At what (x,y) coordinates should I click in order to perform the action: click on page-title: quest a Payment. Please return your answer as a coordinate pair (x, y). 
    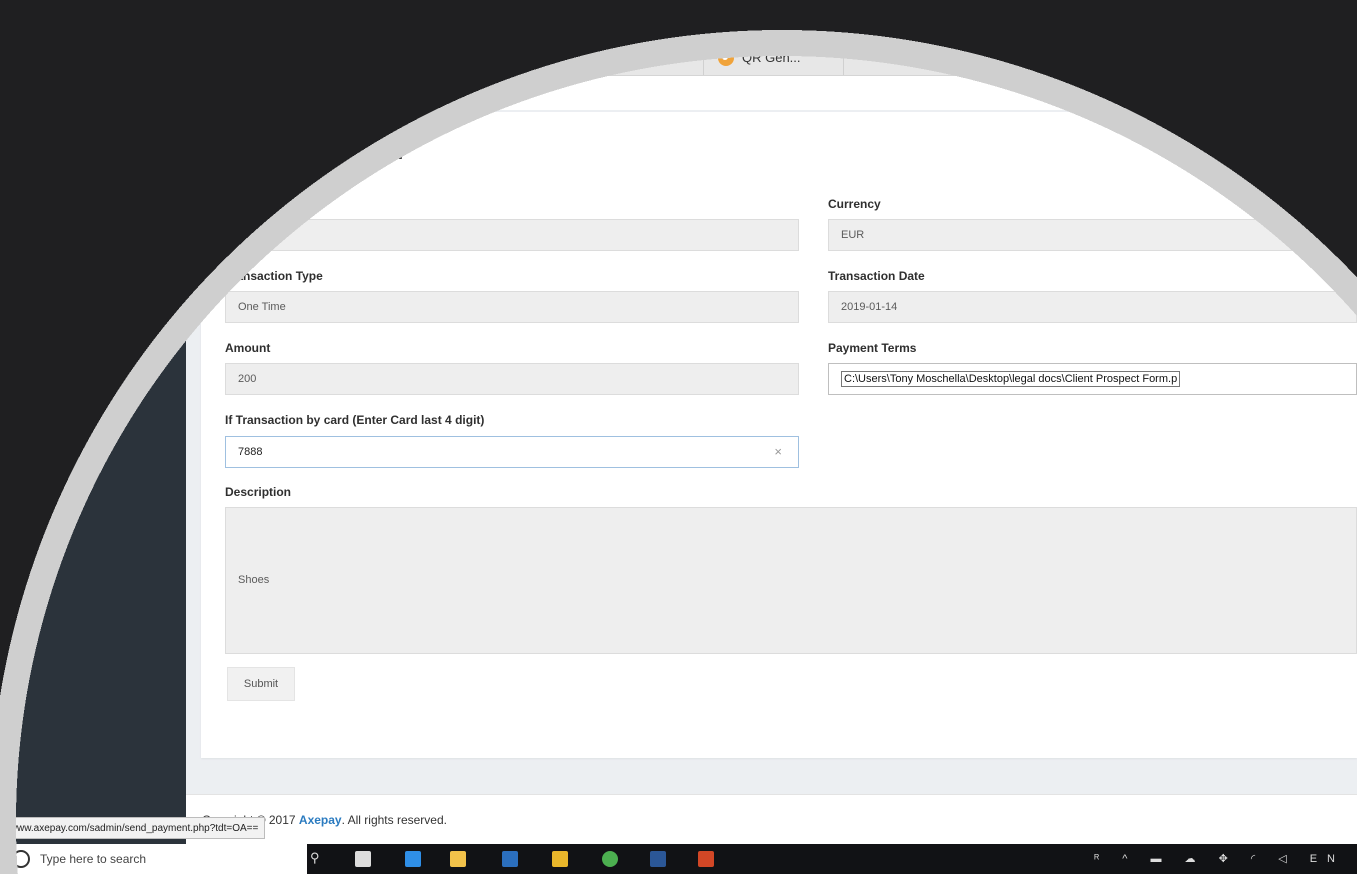
    Looking at the image, I should click on (312, 151).